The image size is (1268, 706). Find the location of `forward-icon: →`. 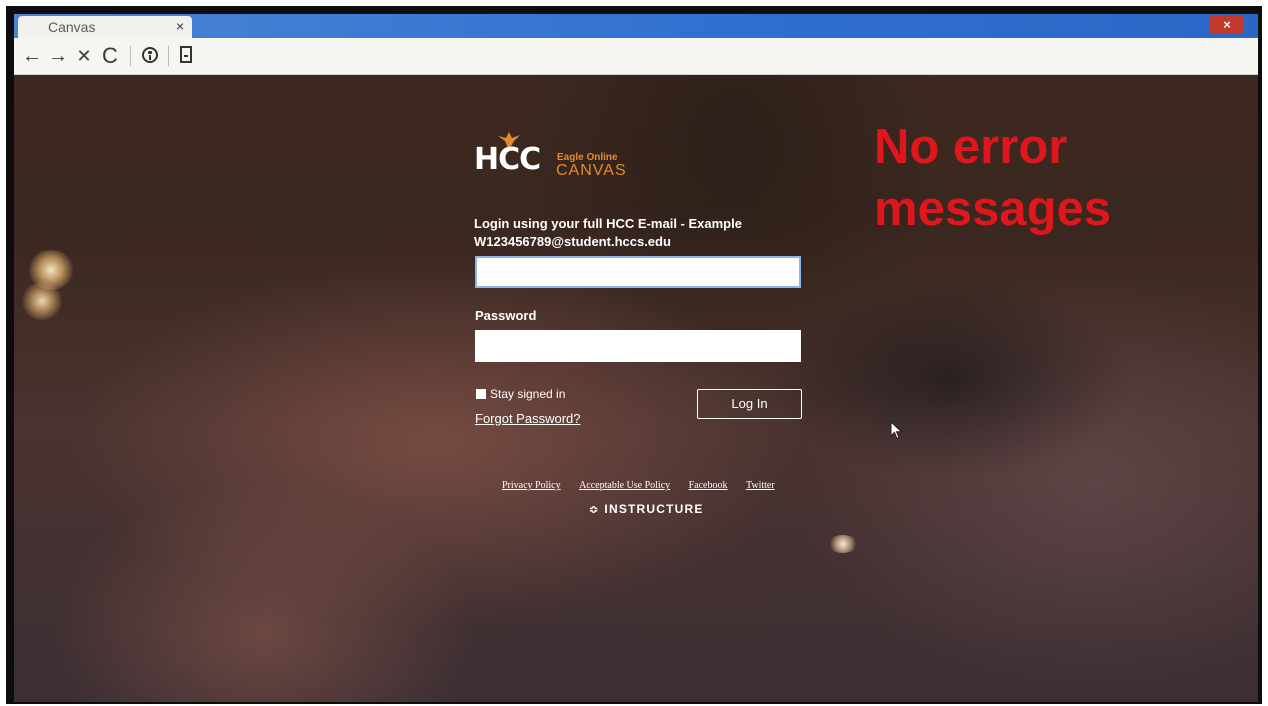

forward-icon: → is located at coordinates (58, 56).